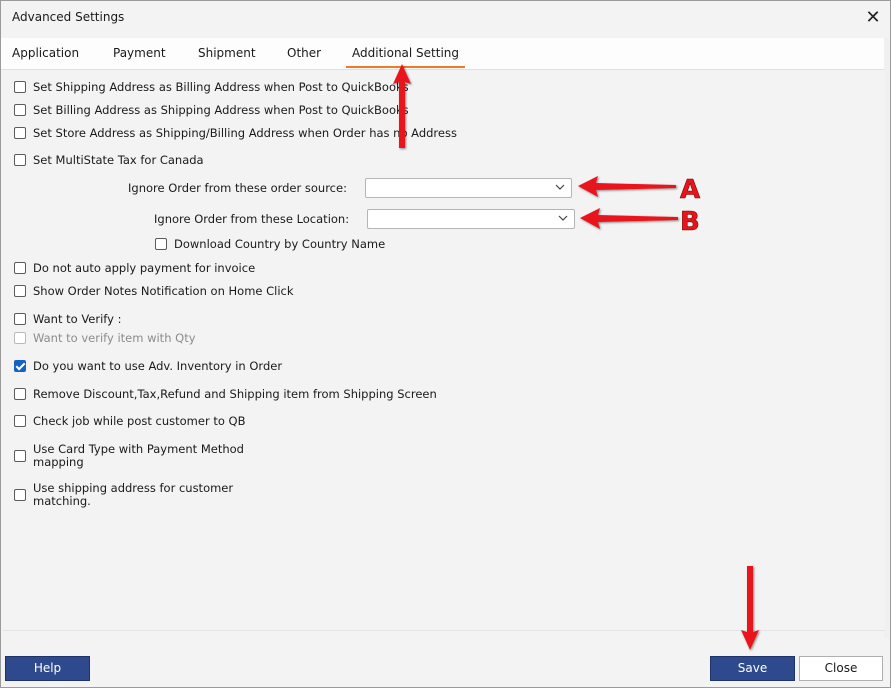 This screenshot has width=891, height=688. I want to click on close-icon: ✕, so click(873, 18).